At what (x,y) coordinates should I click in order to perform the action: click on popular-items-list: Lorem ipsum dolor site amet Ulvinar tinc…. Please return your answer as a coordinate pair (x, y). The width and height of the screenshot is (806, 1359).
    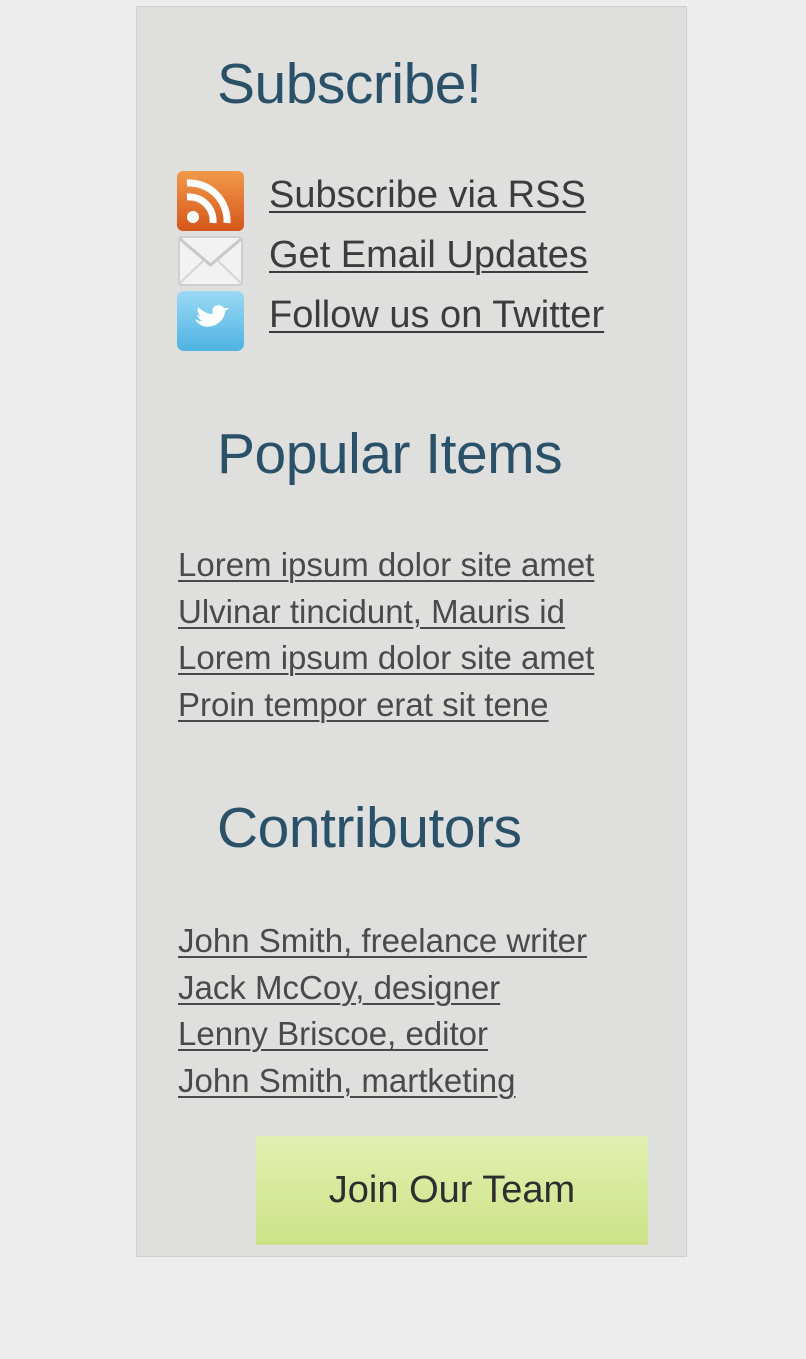
    Looking at the image, I should click on (418, 635).